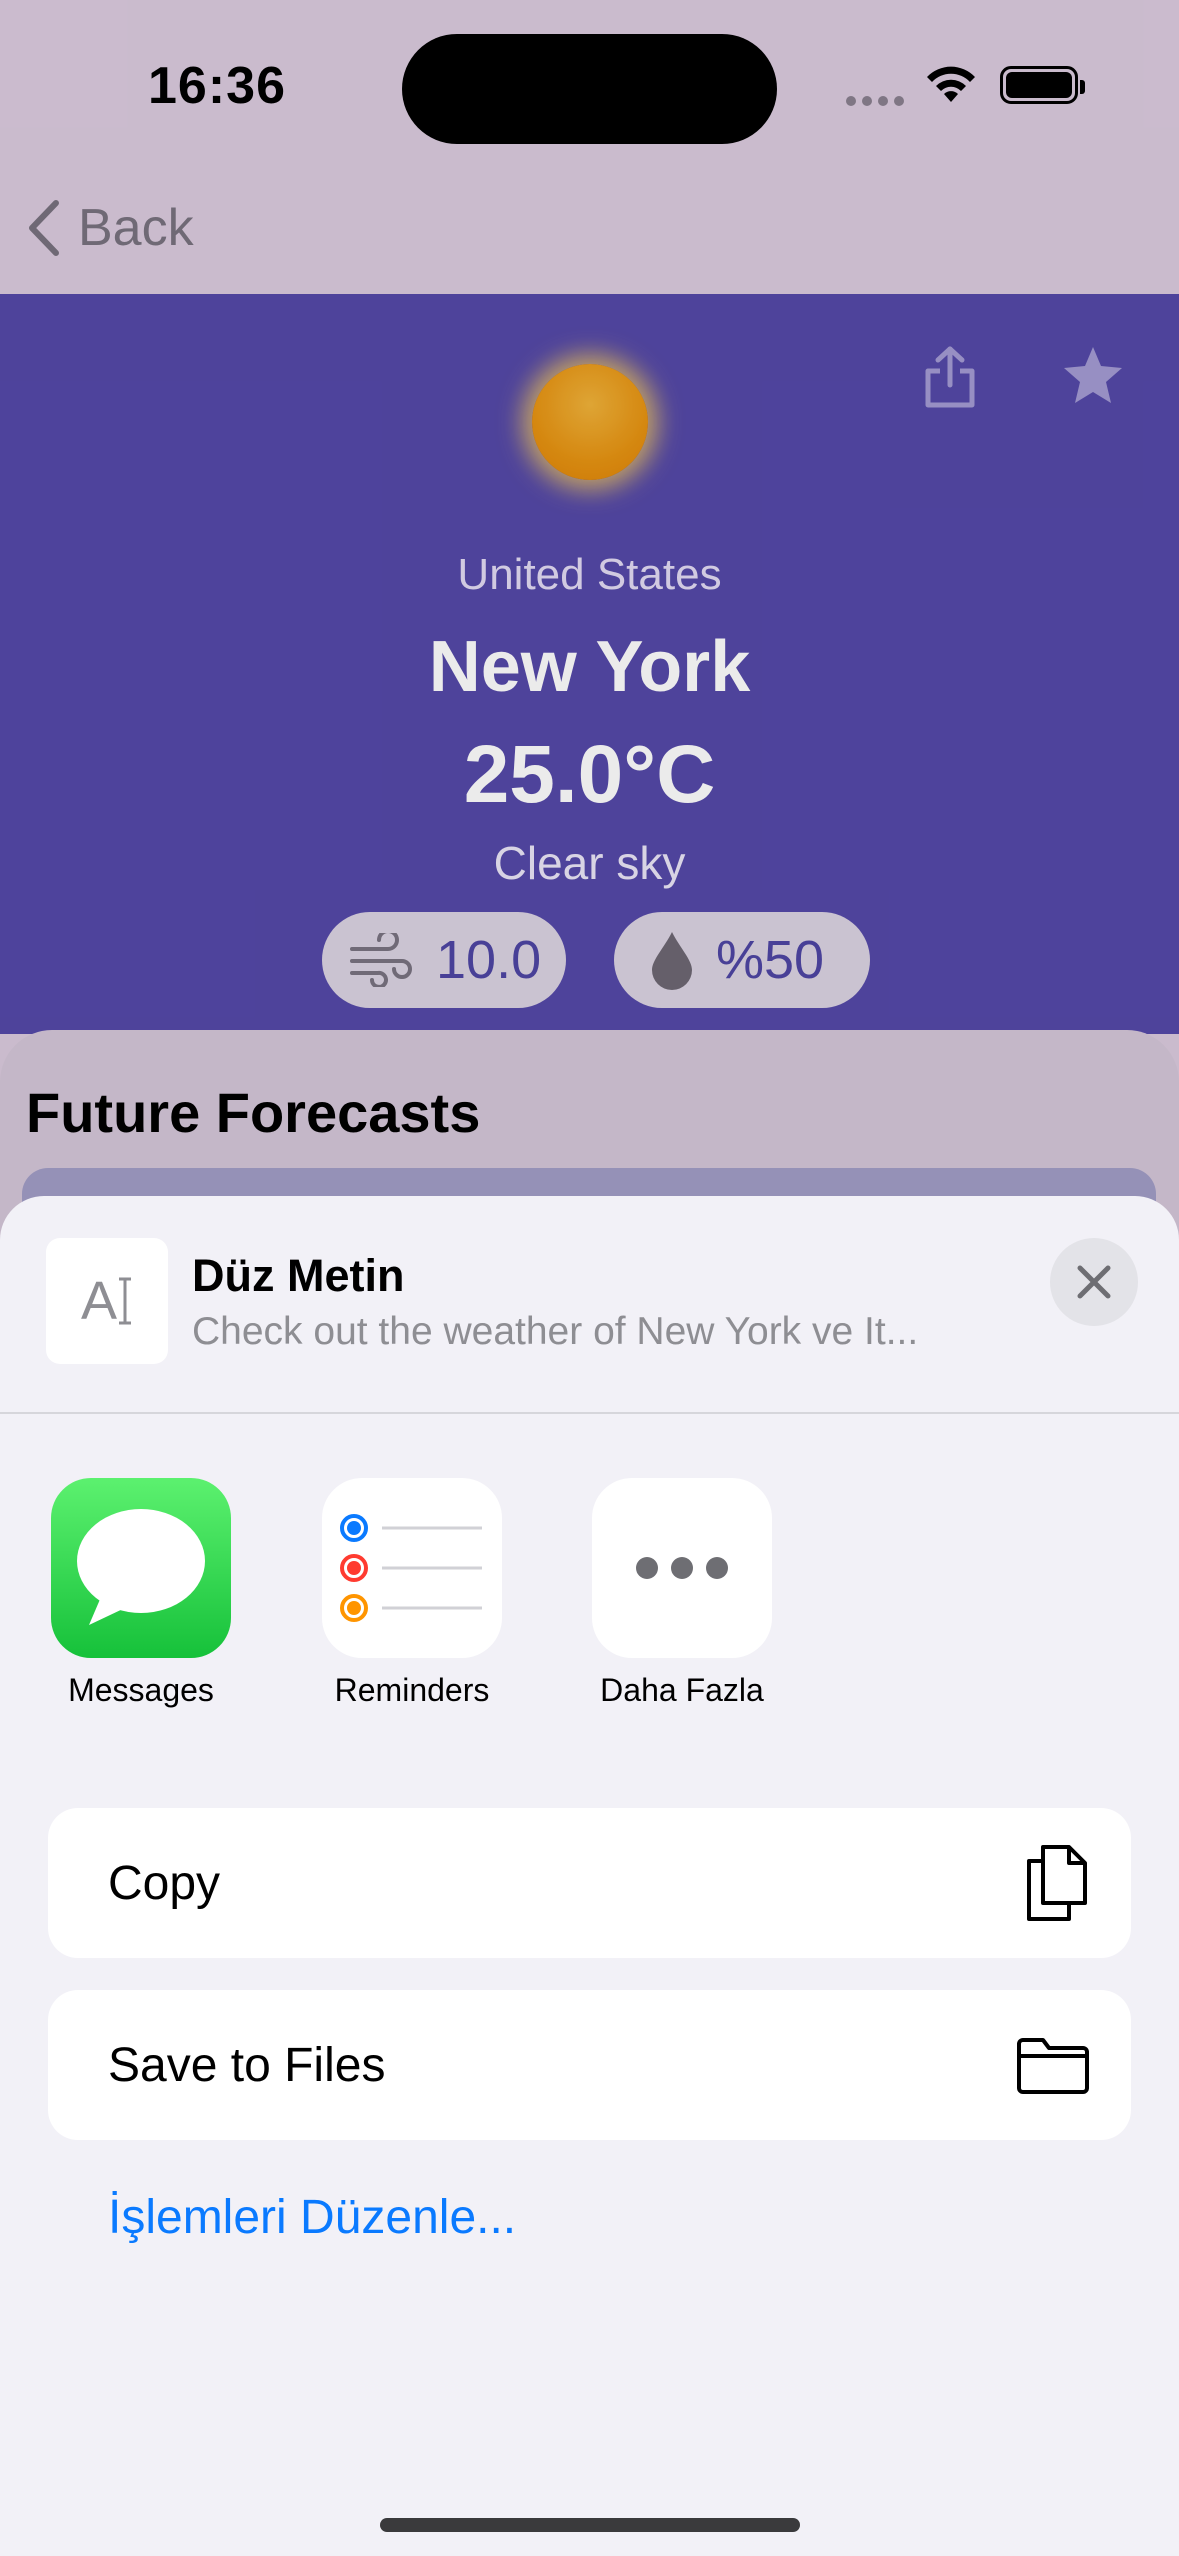  What do you see at coordinates (590, 2525) in the screenshot?
I see `home-indicator` at bounding box center [590, 2525].